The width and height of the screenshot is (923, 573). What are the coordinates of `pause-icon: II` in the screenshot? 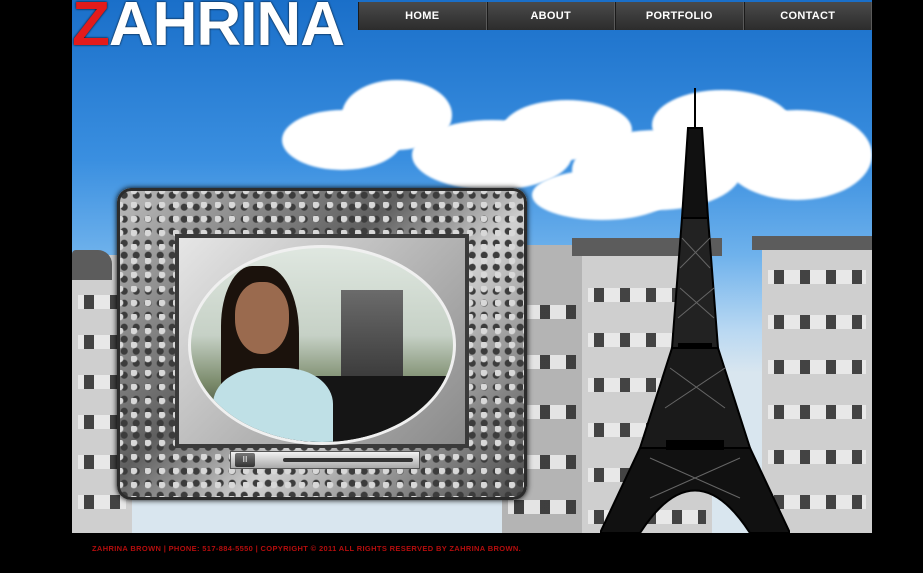 It's located at (245, 459).